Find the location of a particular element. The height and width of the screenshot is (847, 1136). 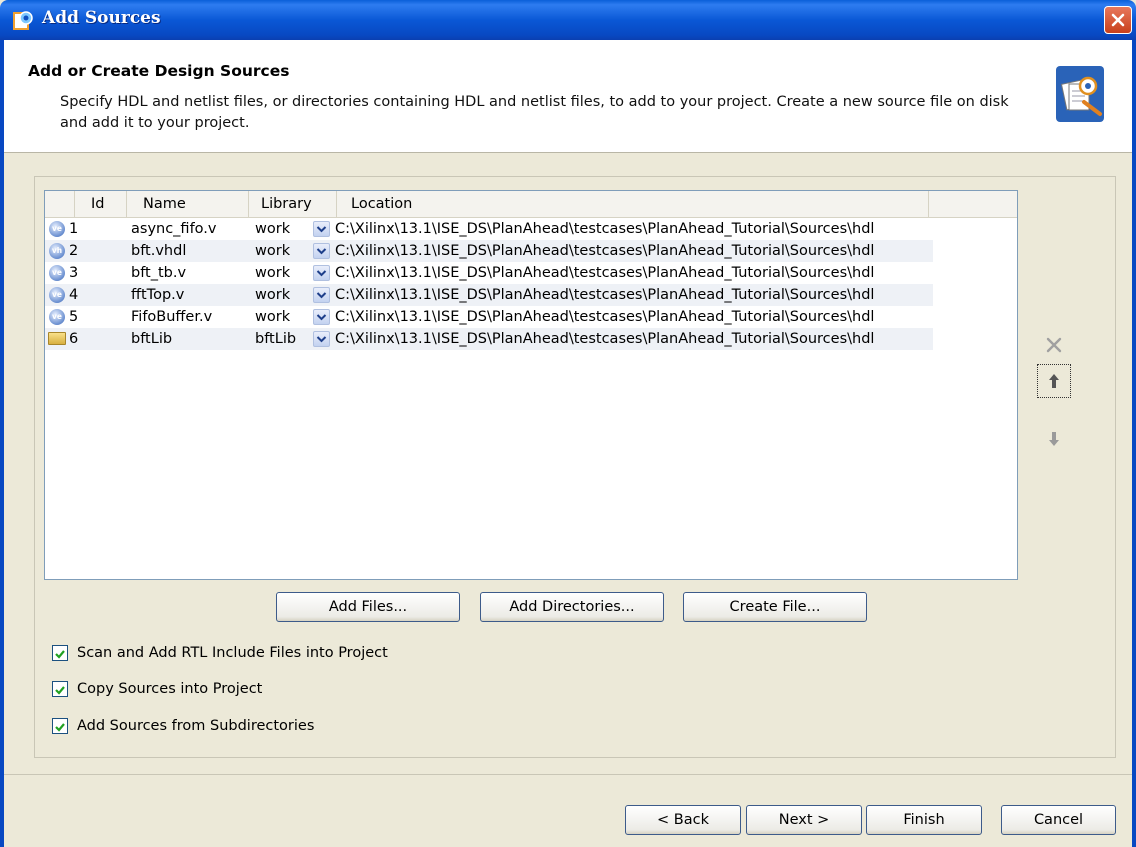

copy-sources-label: Copy Sources into Project is located at coordinates (170, 689).